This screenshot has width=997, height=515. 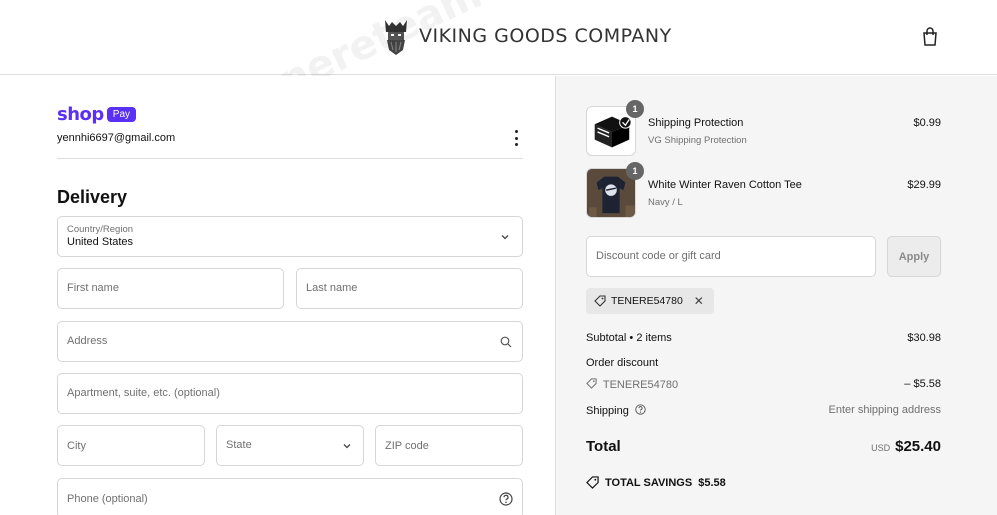 I want to click on item-price: $0.99, so click(x=927, y=123).